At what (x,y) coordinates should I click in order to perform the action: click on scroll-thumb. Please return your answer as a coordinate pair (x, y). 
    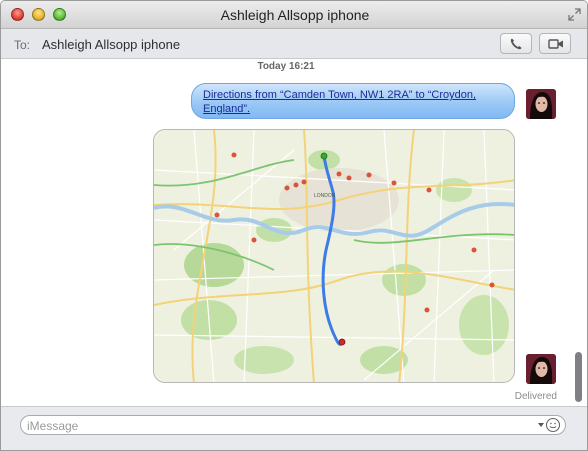
    Looking at the image, I should click on (578, 377).